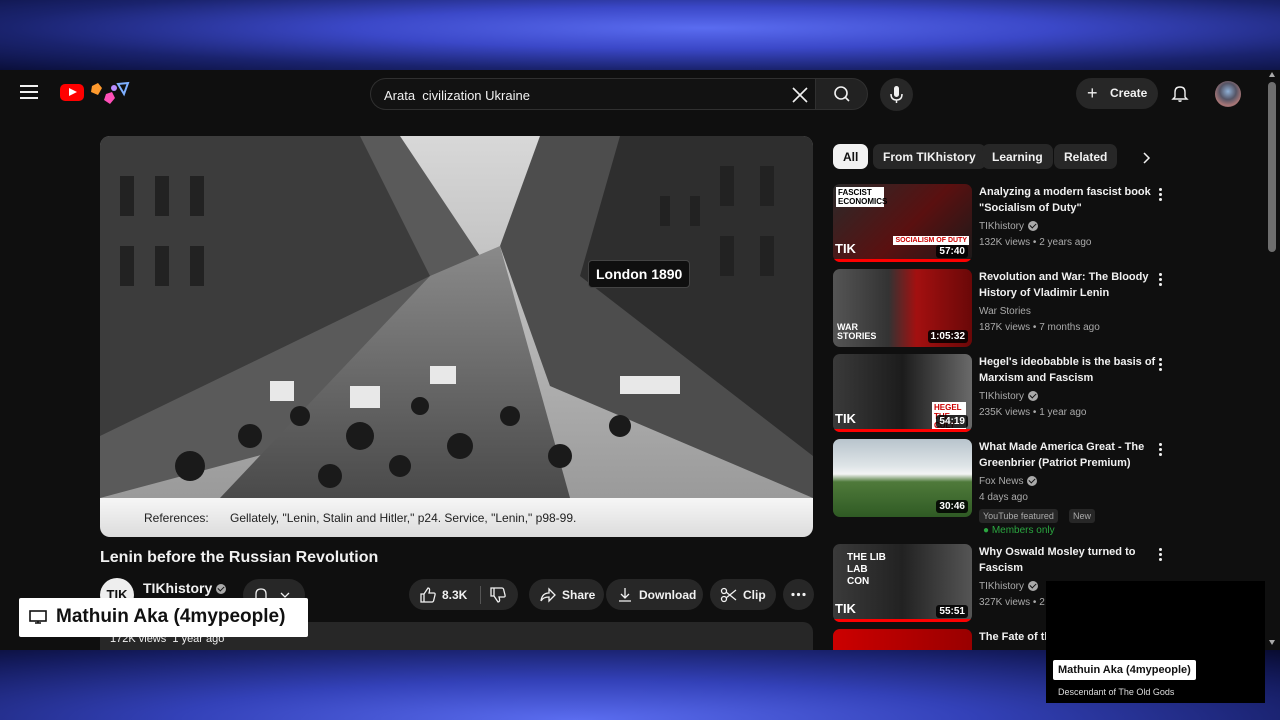 The height and width of the screenshot is (720, 1280). Describe the element at coordinates (1035, 242) in the screenshot. I see `recommendation-meta: 132K views • 2 years ago` at that location.